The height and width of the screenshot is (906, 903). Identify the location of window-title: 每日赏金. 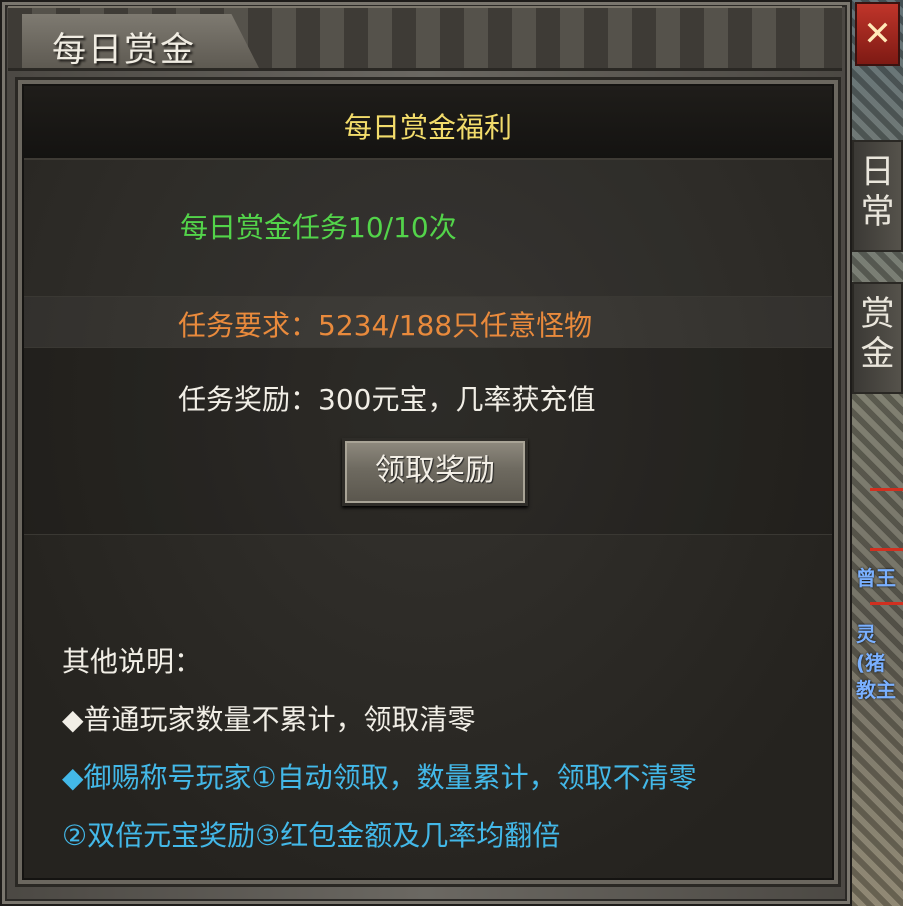
(124, 50).